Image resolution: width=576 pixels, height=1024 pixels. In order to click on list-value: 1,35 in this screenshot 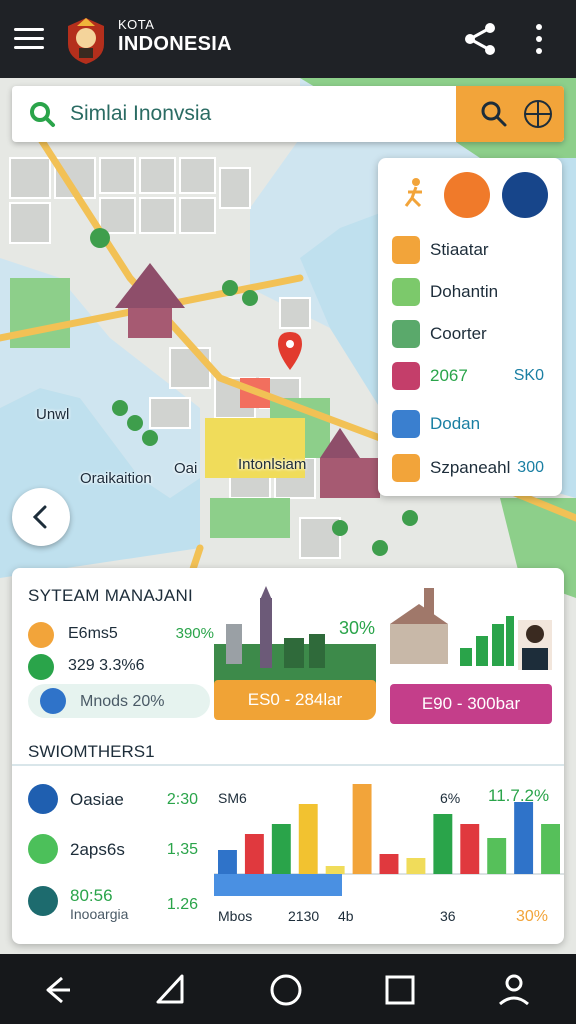, I will do `click(182, 849)`.